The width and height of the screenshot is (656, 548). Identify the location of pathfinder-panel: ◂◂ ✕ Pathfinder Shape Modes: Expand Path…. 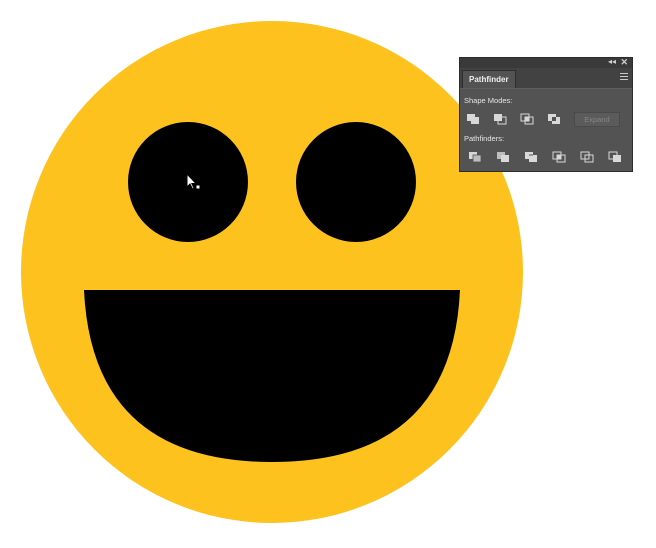
(546, 114).